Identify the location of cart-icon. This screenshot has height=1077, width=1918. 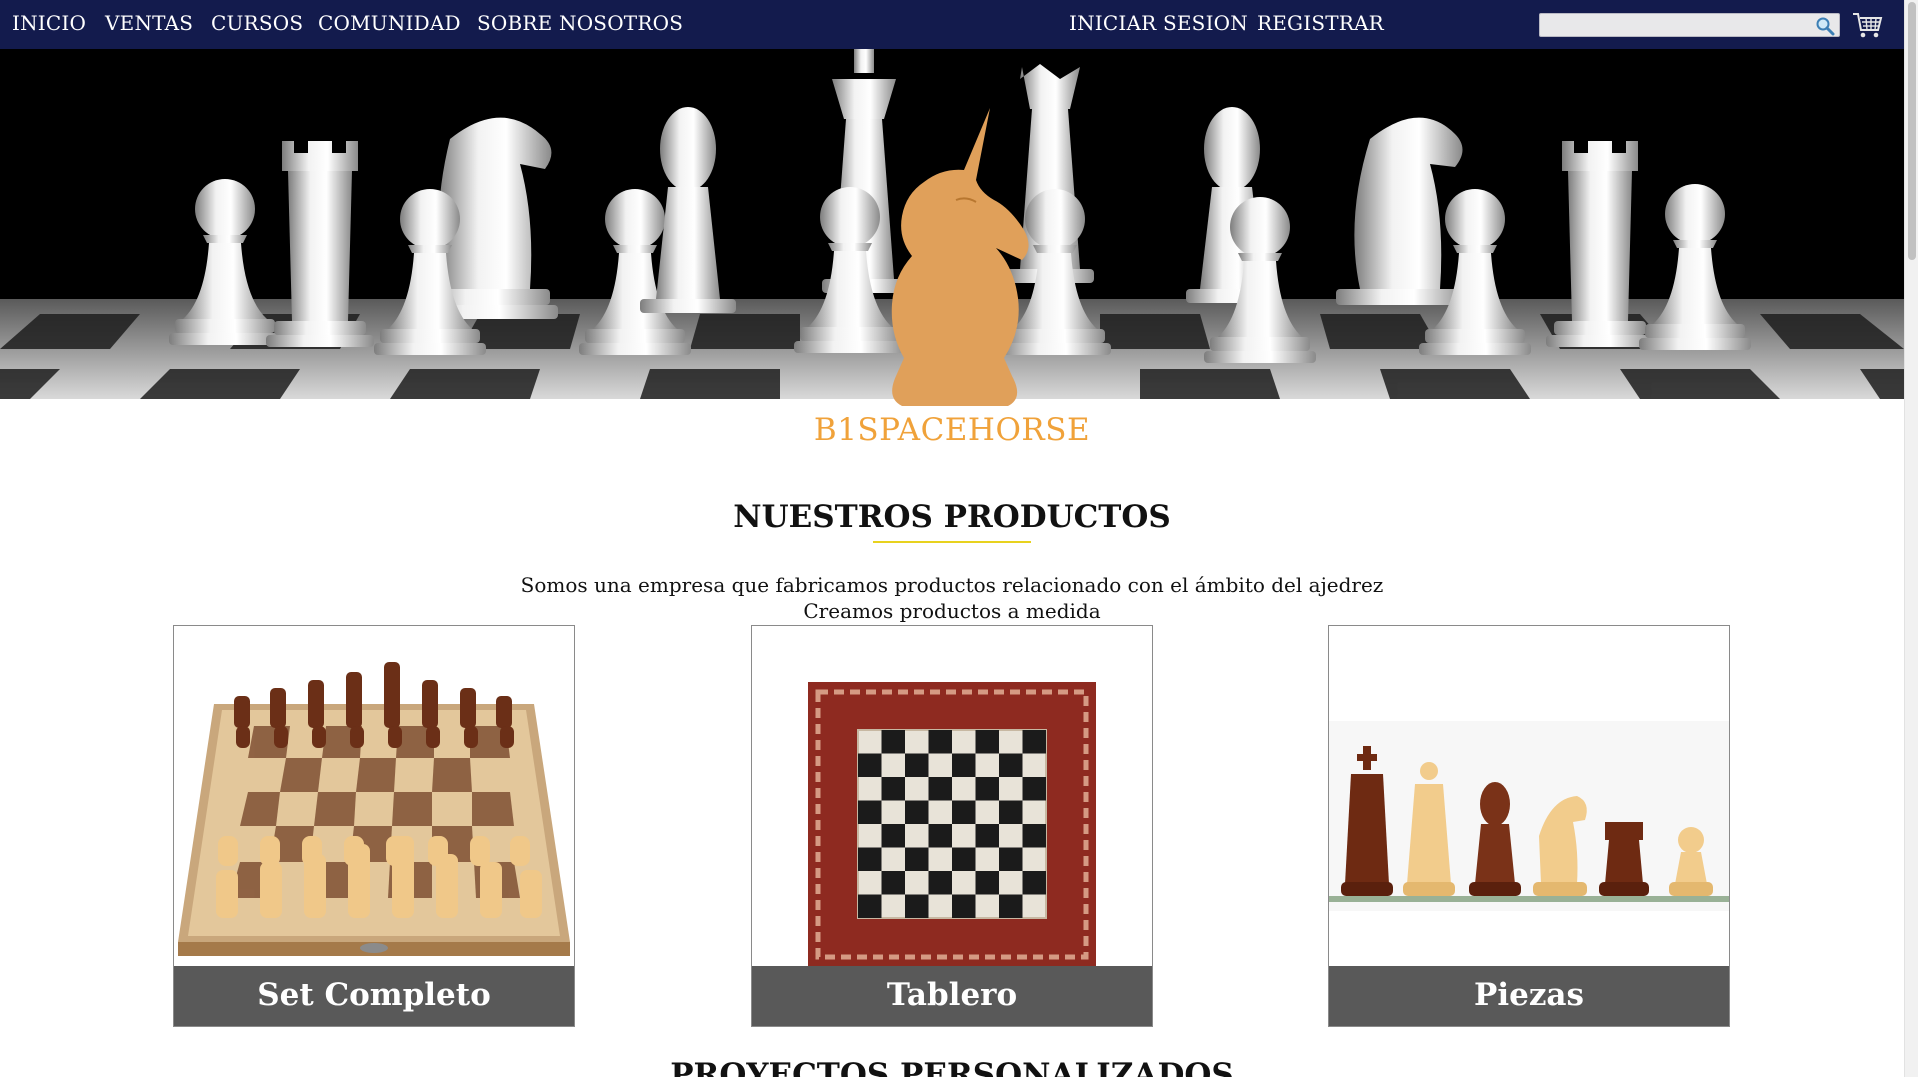
(1868, 25).